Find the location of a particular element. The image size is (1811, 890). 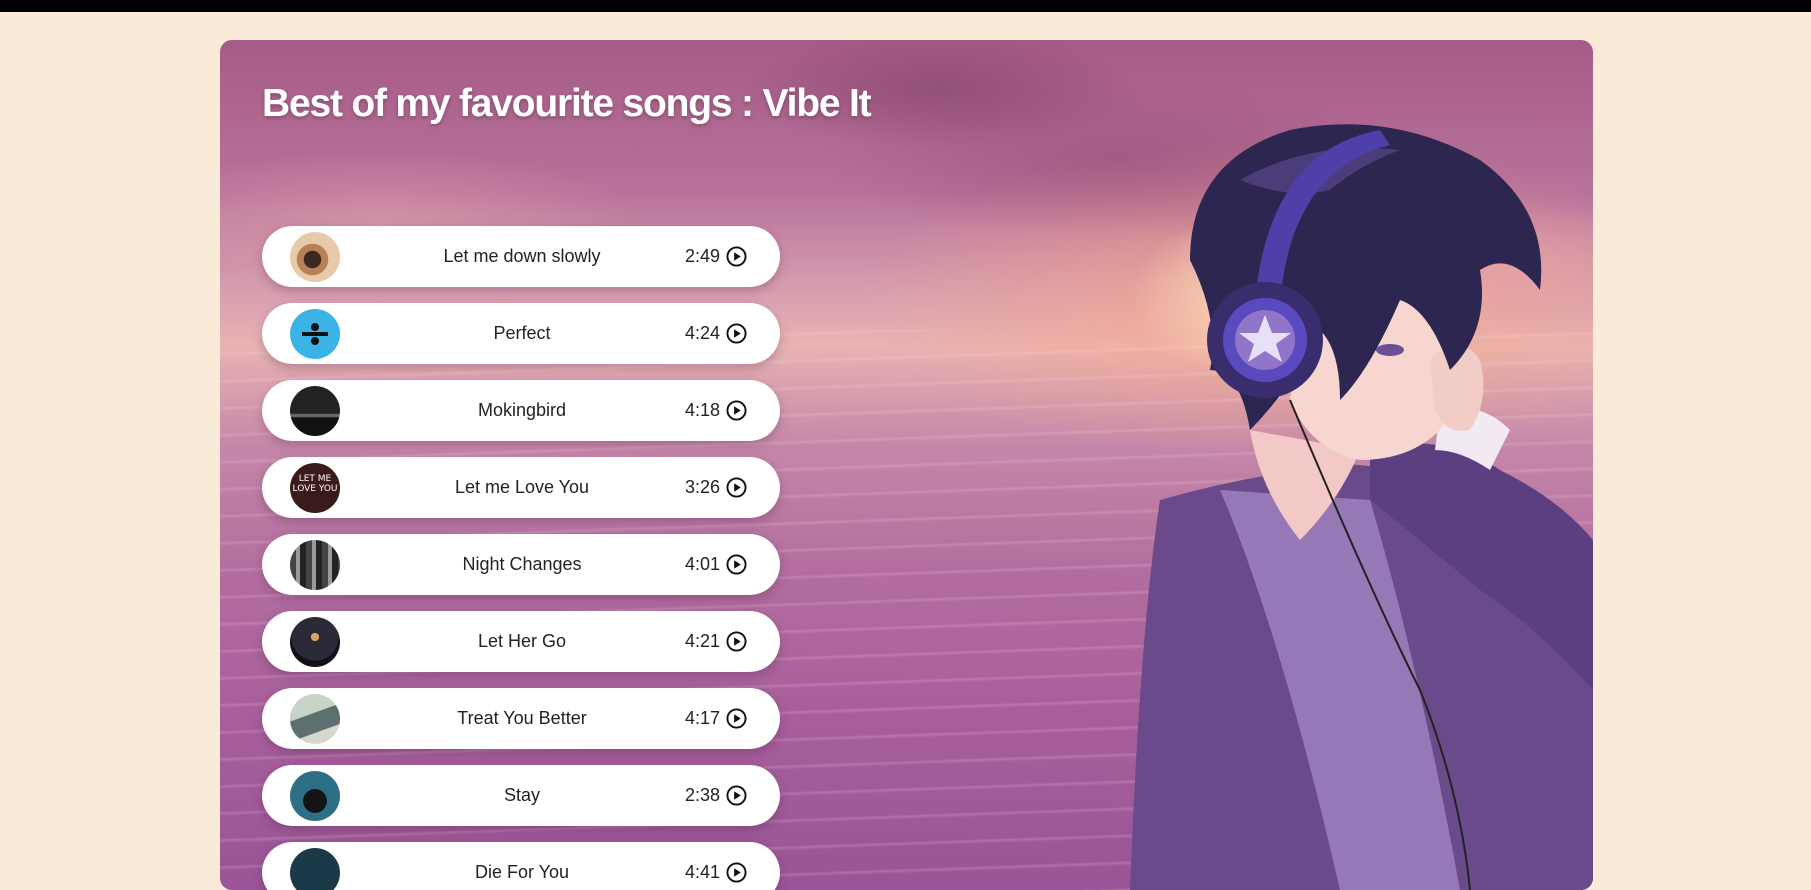

song-title: Stay is located at coordinates (522, 795).